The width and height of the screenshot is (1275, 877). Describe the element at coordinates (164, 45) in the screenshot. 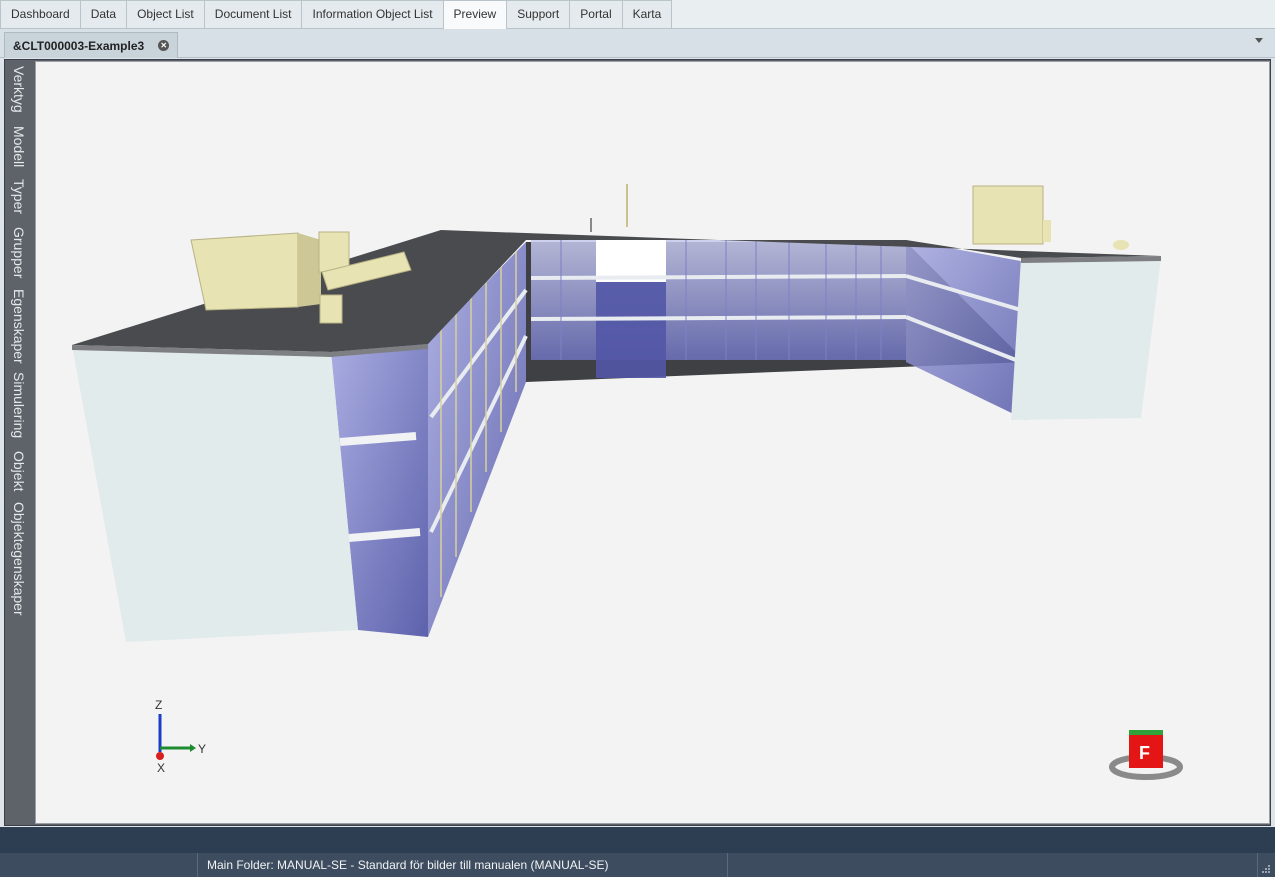

I see `close-icon: ✕` at that location.